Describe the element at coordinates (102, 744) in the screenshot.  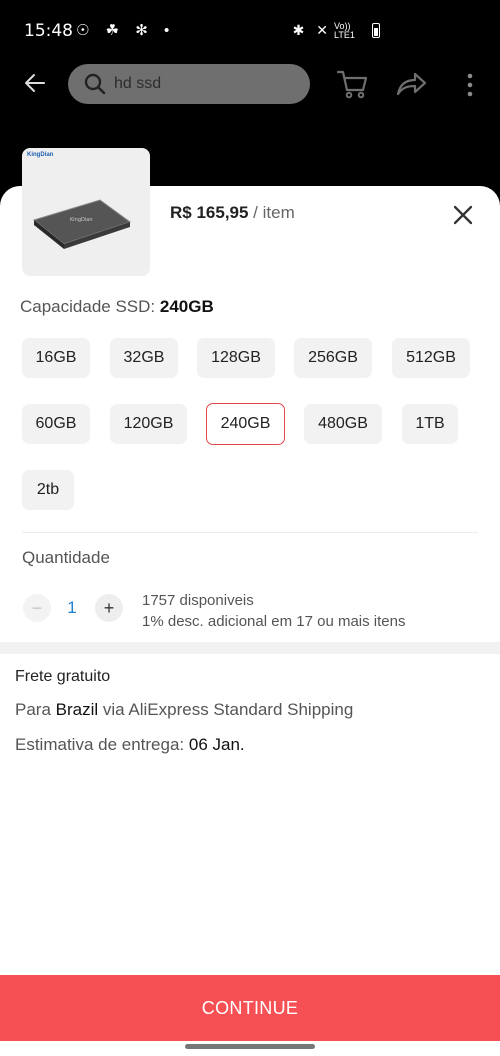
I see `delivery-prefix: Estimativa de entrega:` at that location.